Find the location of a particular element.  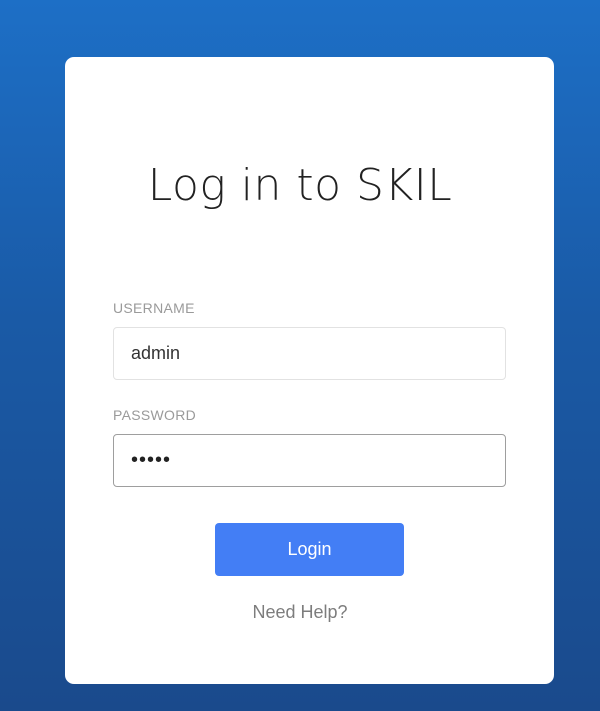

username-value: admin is located at coordinates (156, 353).